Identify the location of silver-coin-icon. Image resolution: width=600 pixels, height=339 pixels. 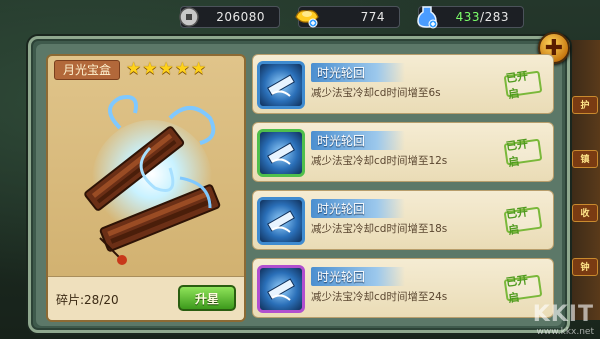
(189, 17).